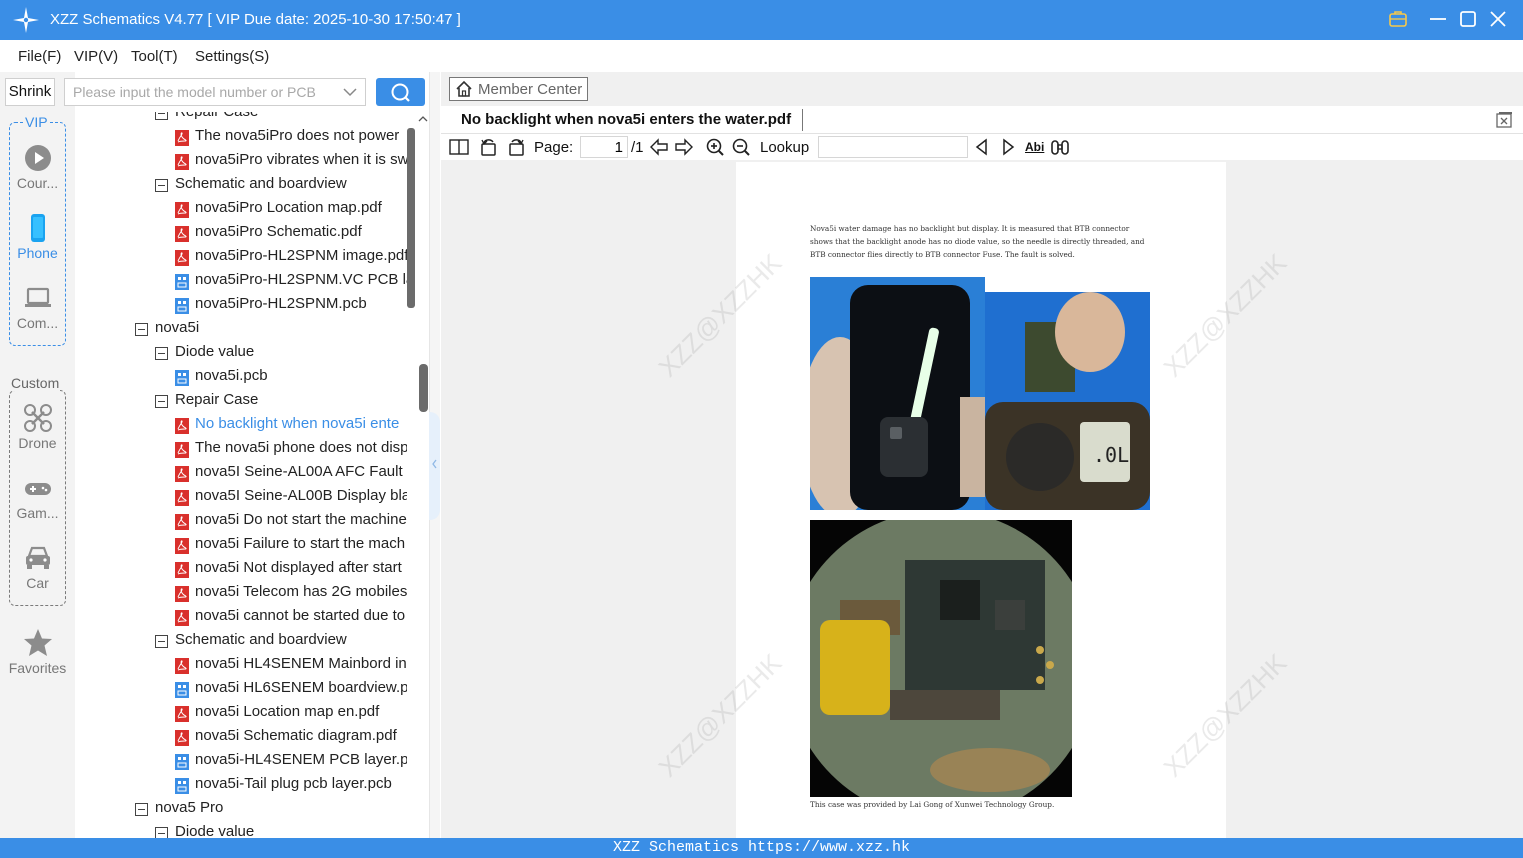 This screenshot has width=1523, height=858. I want to click on menu-vip: VIP(V), so click(96, 56).